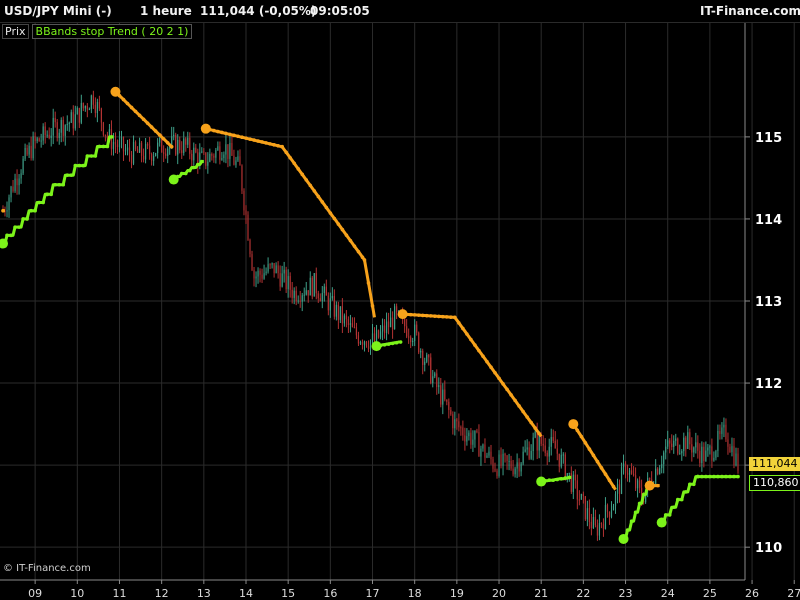 This screenshot has width=800, height=600. I want to click on timeframe-label: 1 heure, so click(166, 11).